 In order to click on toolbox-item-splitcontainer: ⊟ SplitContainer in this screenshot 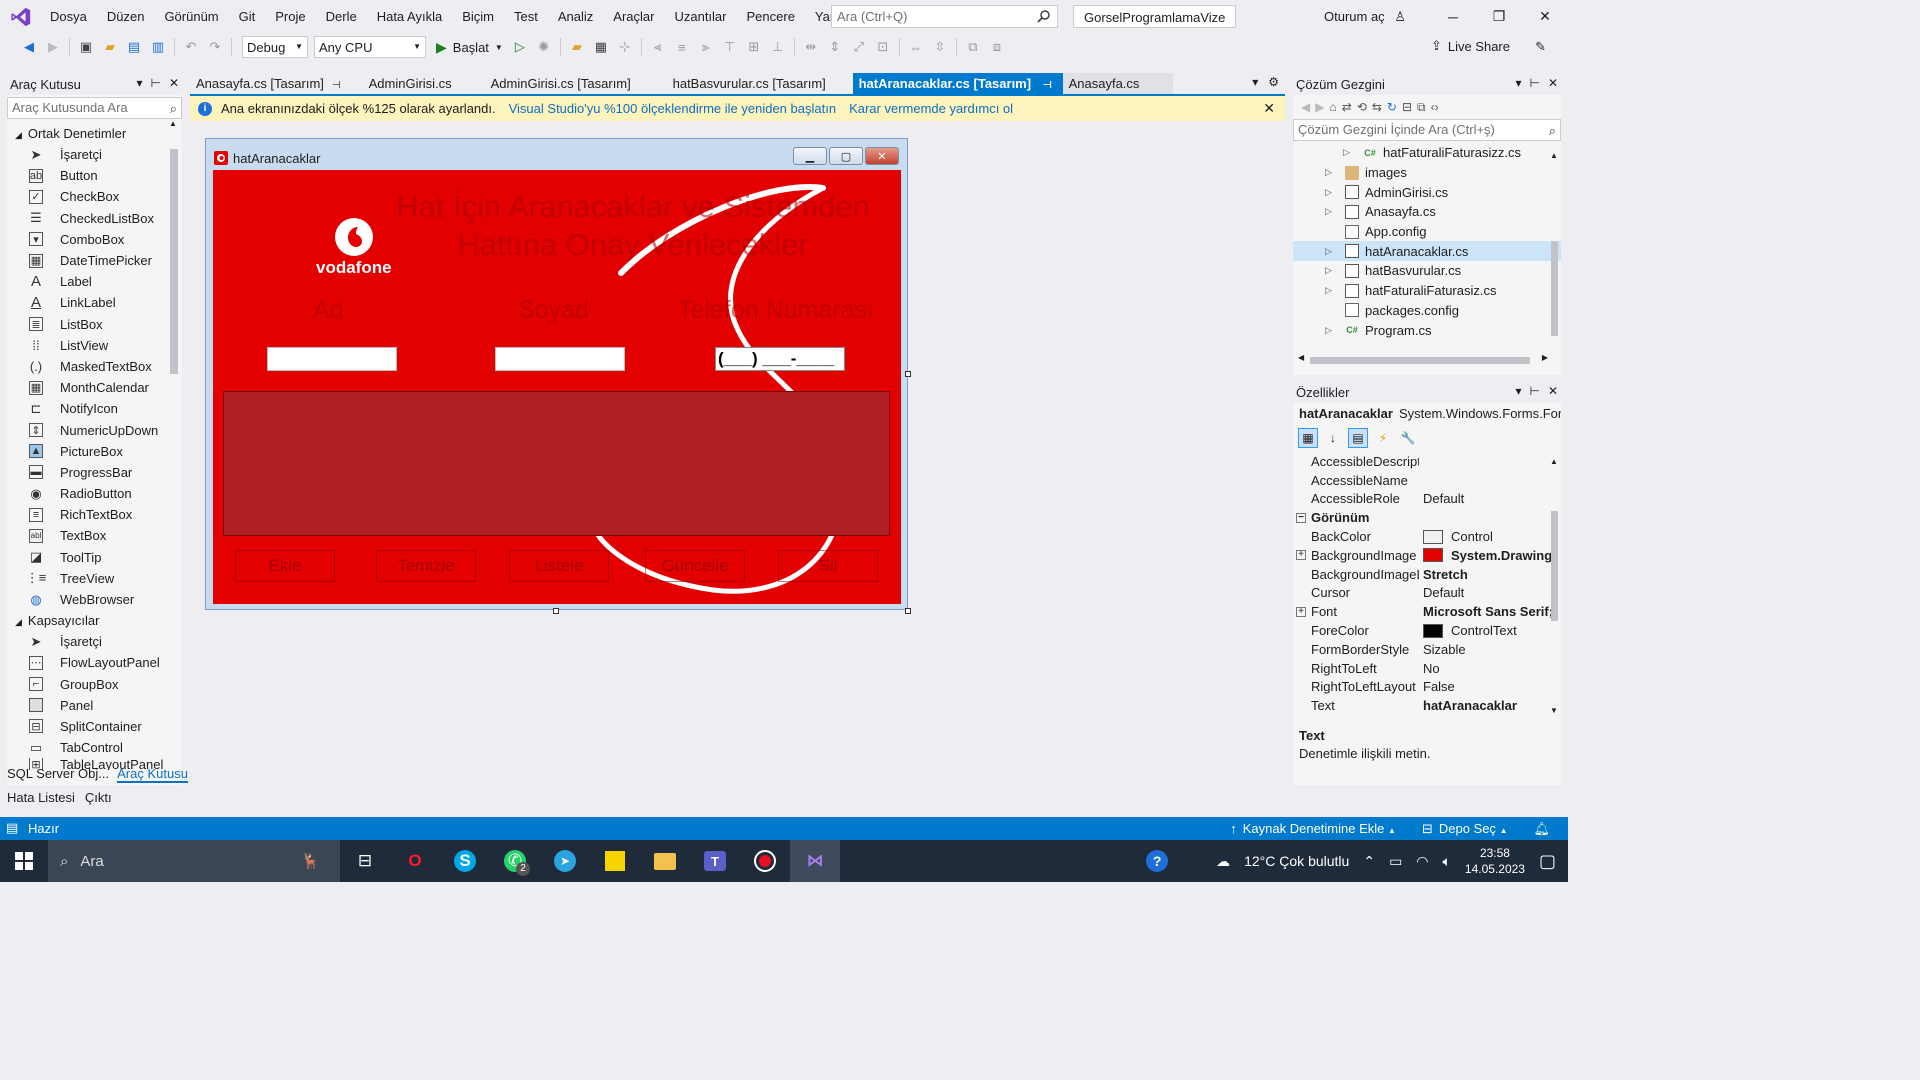, I will do `click(94, 726)`.